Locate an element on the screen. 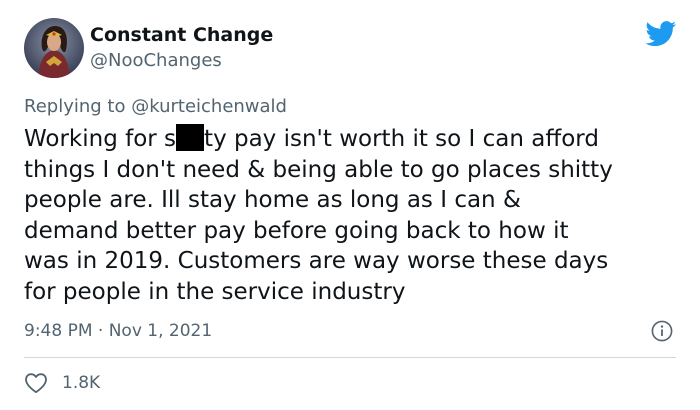 This screenshot has width=700, height=410. author-display-name: Constant Change is located at coordinates (181, 35).